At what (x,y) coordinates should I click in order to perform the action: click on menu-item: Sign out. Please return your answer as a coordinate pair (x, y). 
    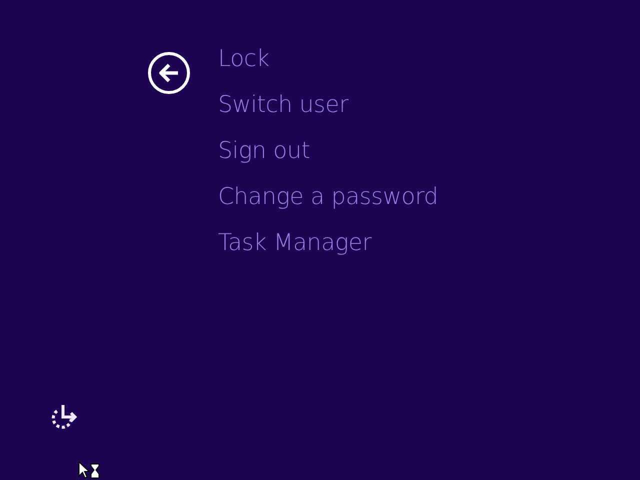
    Looking at the image, I should click on (328, 151).